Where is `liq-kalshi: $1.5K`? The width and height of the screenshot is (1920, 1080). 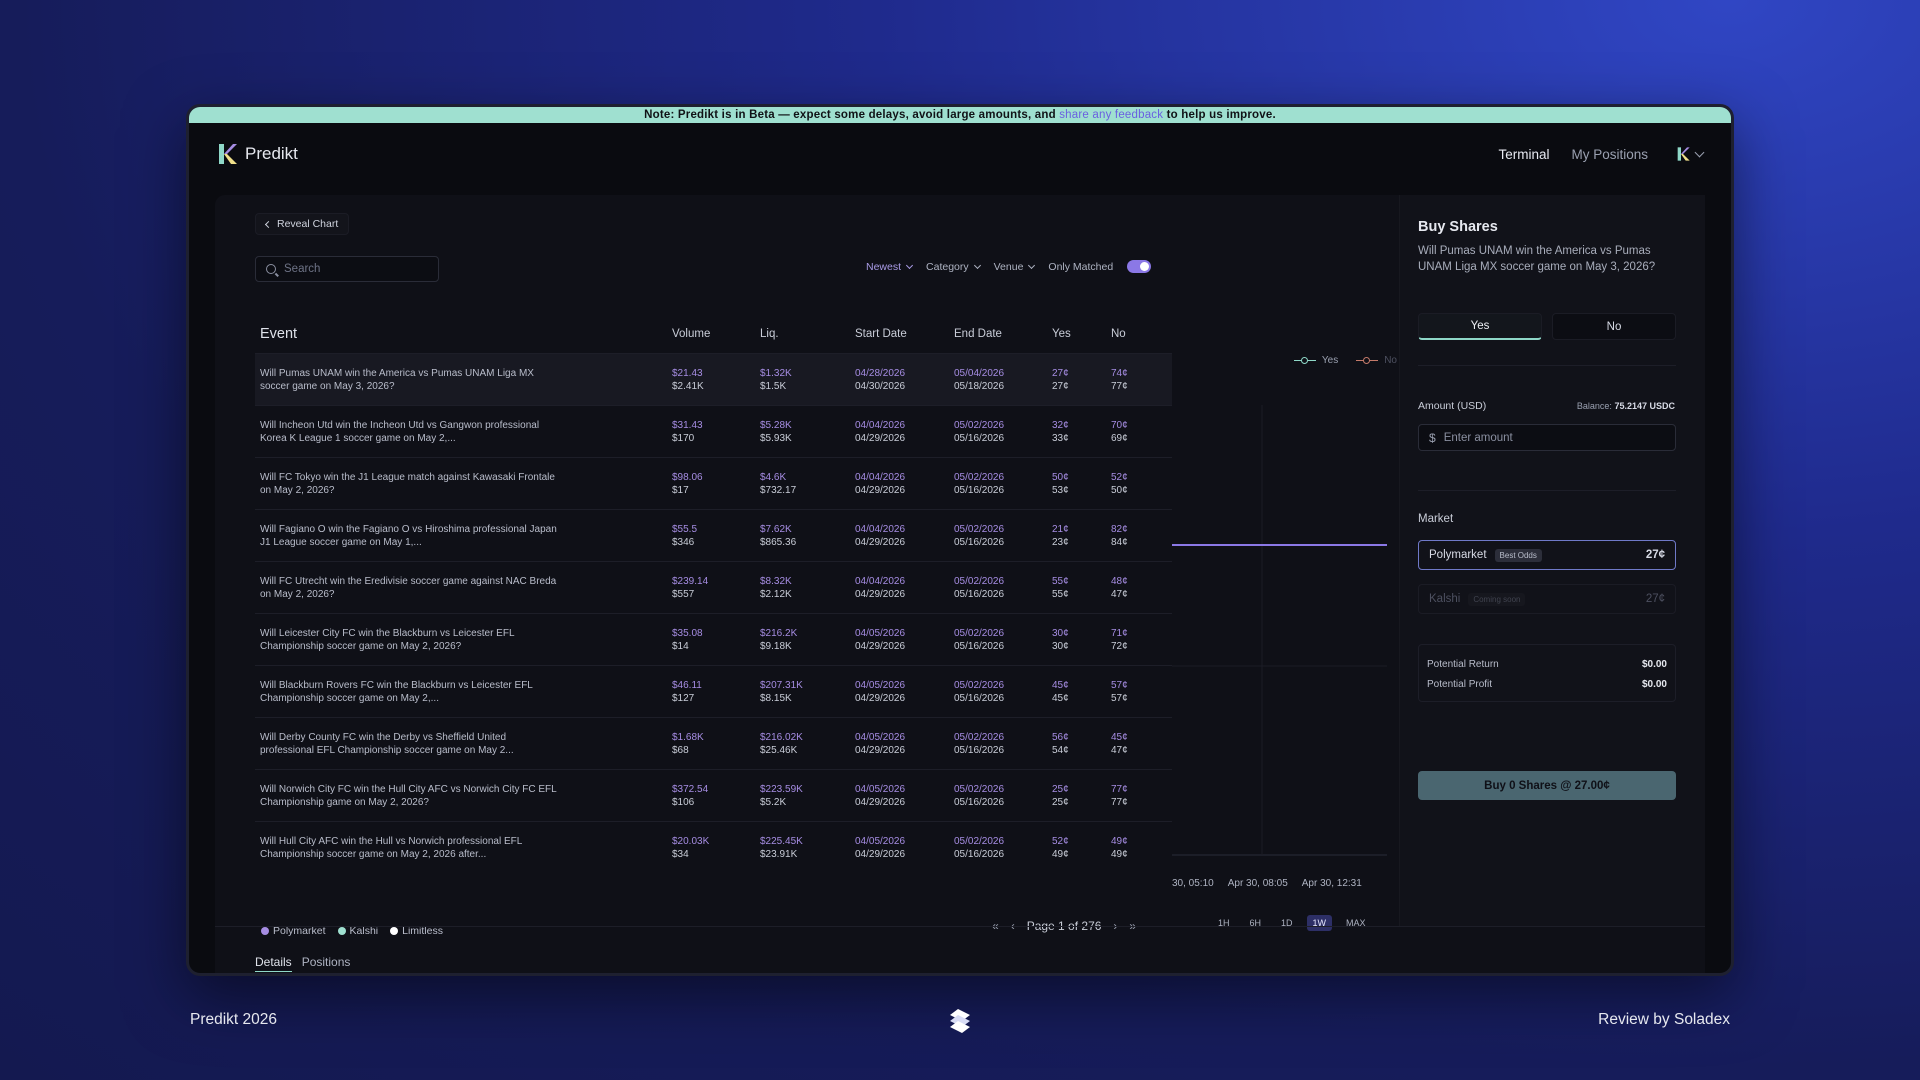
liq-kalshi: $1.5K is located at coordinates (773, 386).